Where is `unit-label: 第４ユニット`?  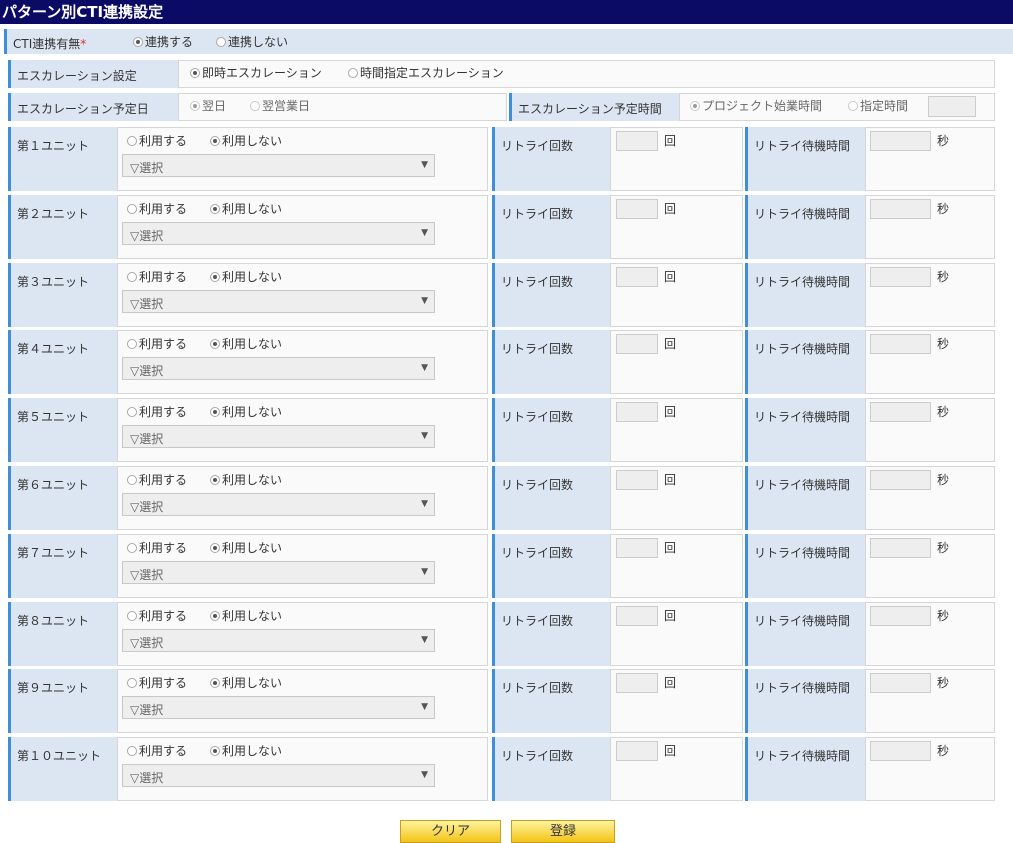
unit-label: 第４ユニット is located at coordinates (62, 362).